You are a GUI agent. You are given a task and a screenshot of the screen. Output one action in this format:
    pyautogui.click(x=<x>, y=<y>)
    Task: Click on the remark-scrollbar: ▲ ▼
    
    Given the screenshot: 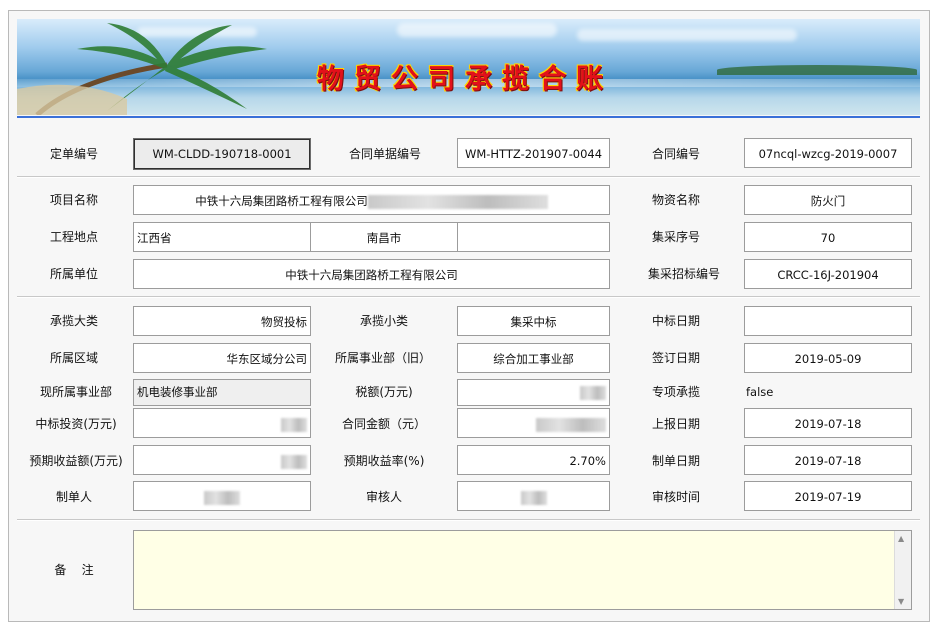 What is the action you would take?
    pyautogui.click(x=902, y=570)
    